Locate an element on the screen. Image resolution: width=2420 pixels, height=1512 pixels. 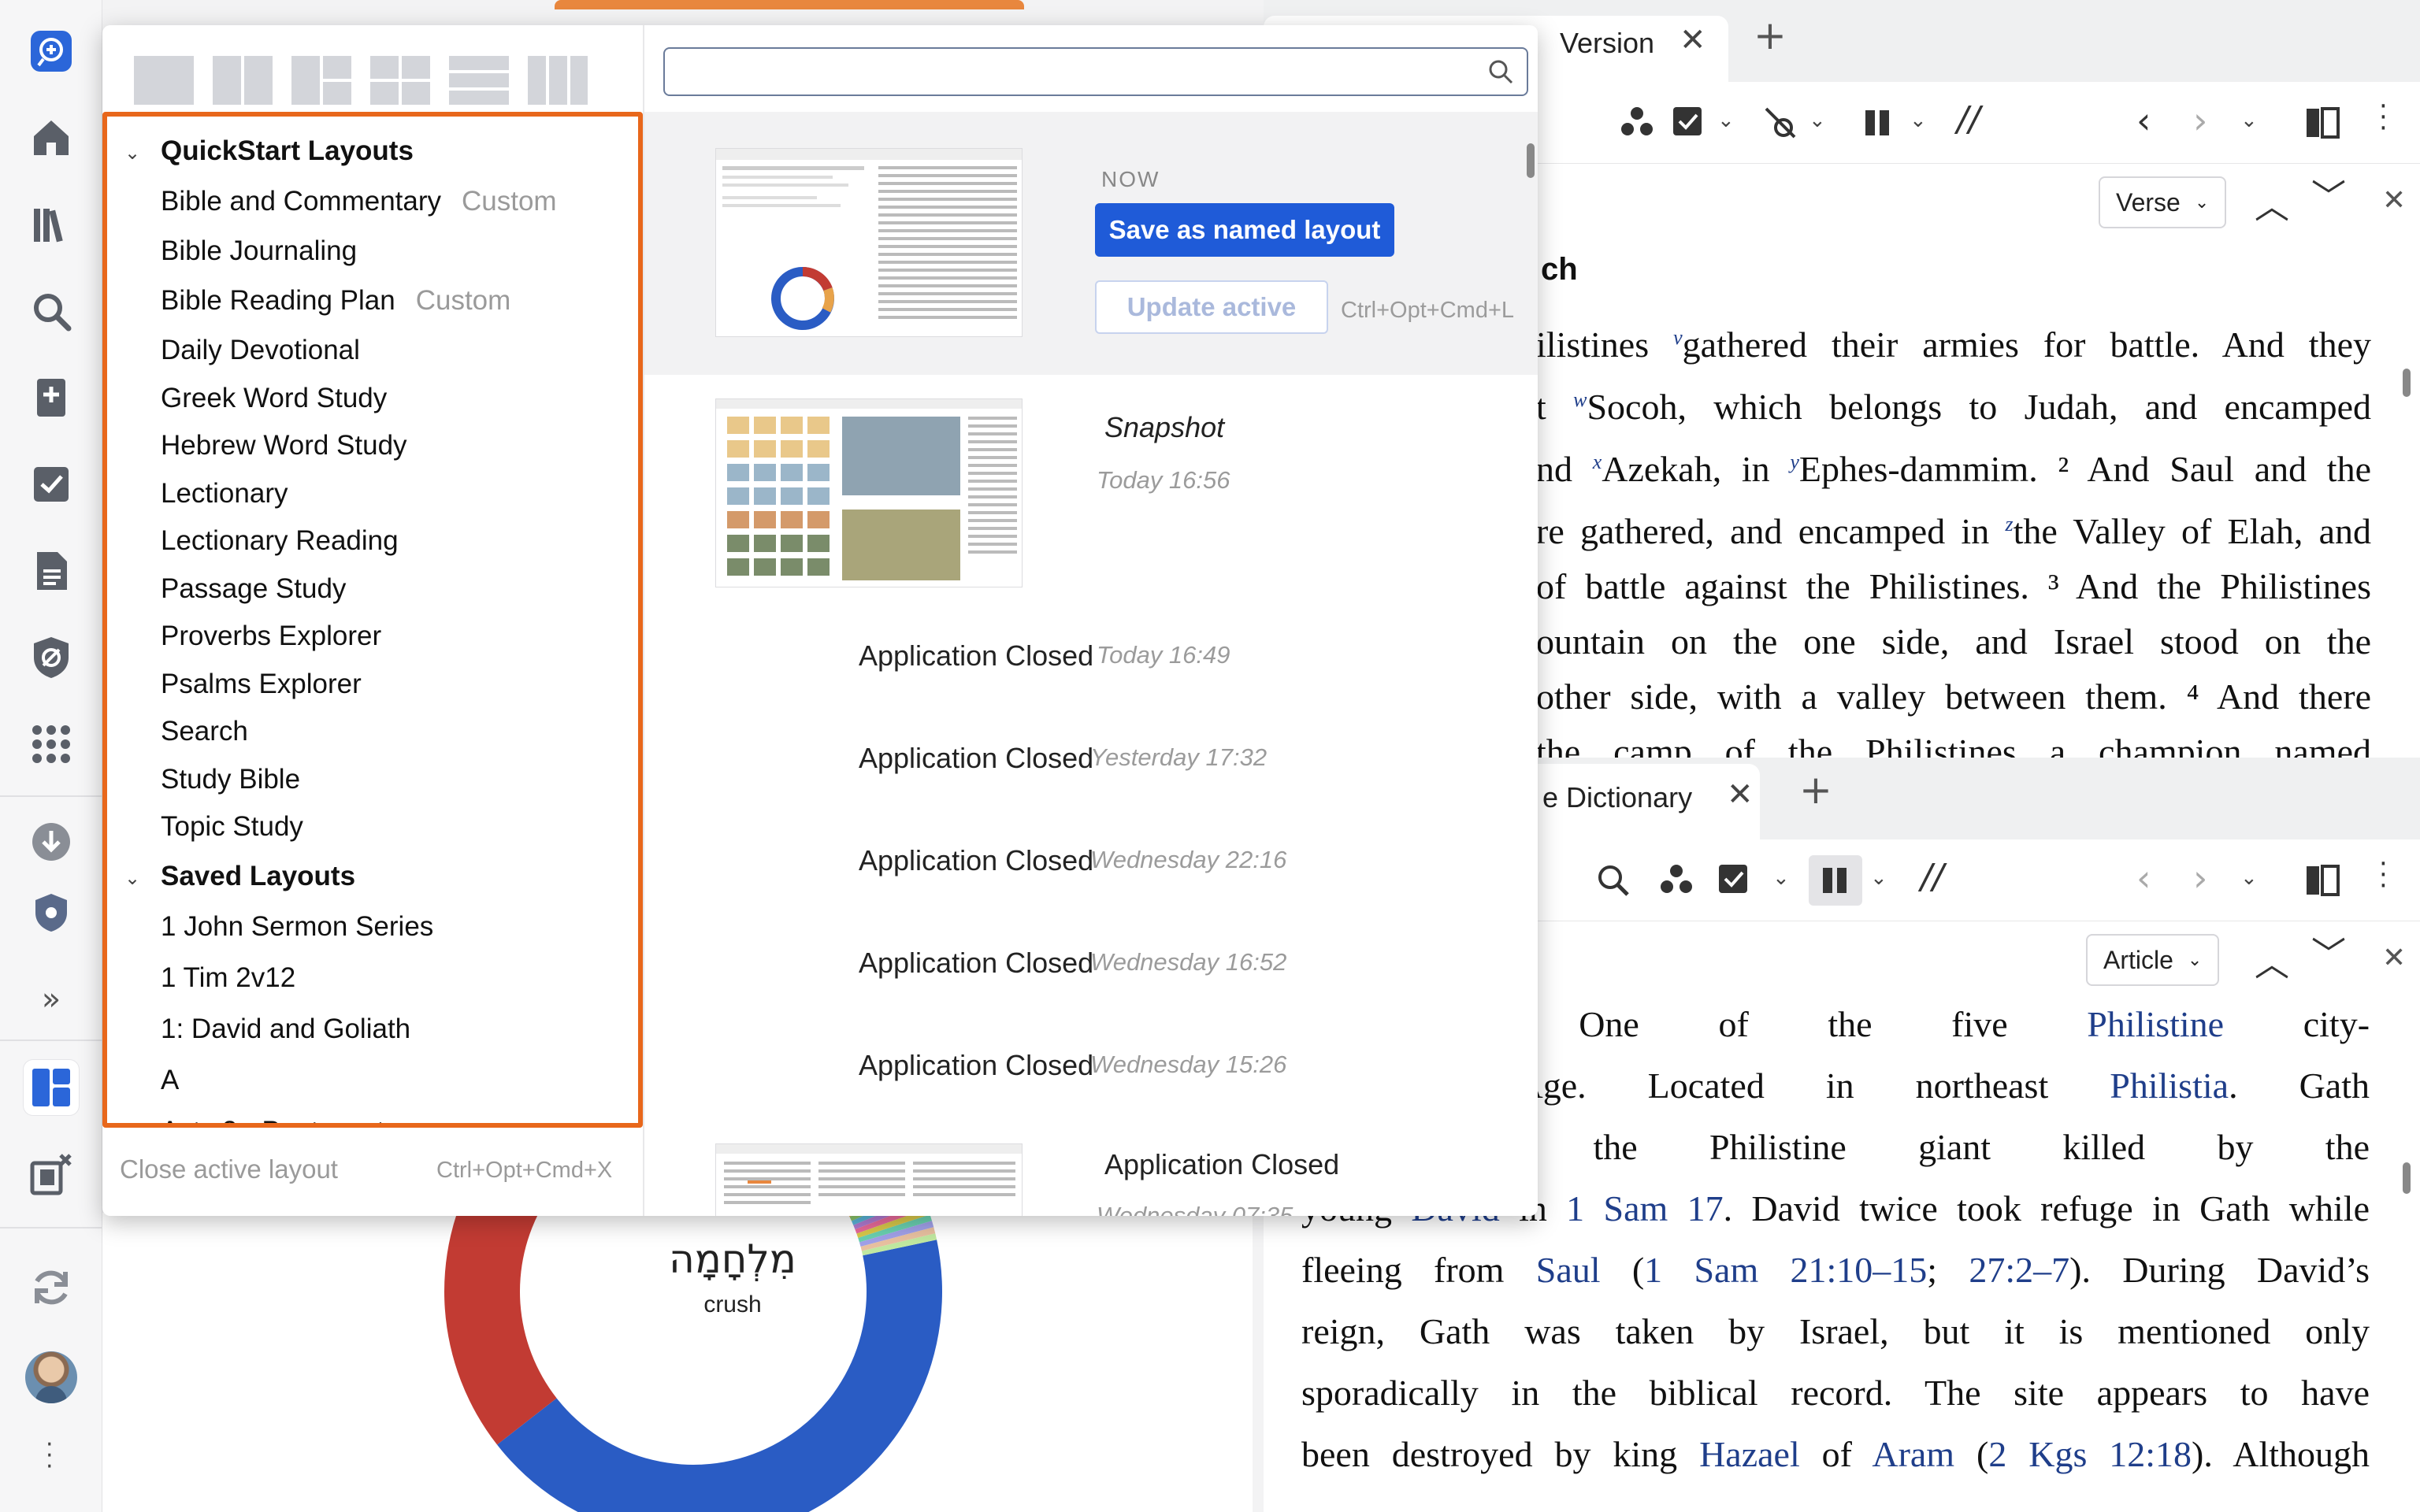
layout-list-item: Bible and Commentary Custom is located at coordinates (359, 201).